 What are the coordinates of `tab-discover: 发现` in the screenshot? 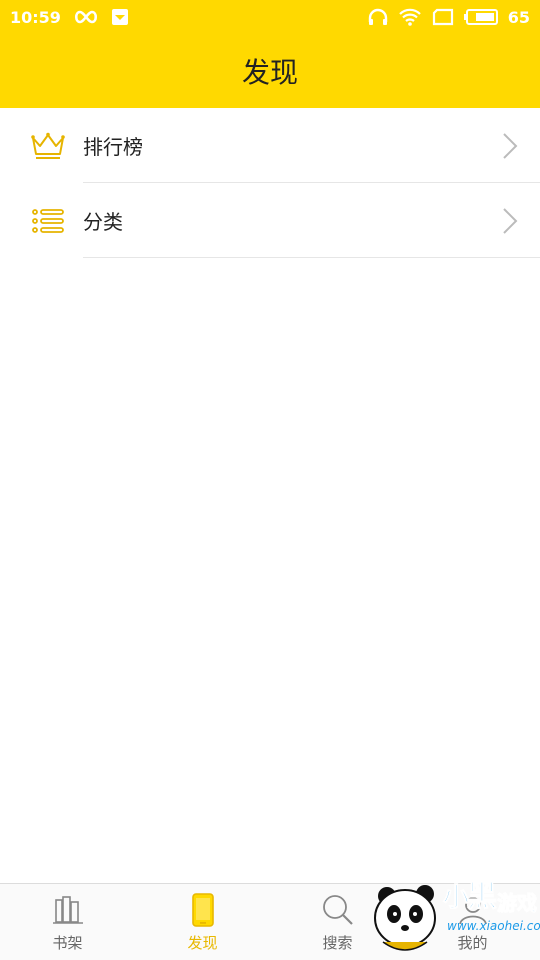 It's located at (202, 922).